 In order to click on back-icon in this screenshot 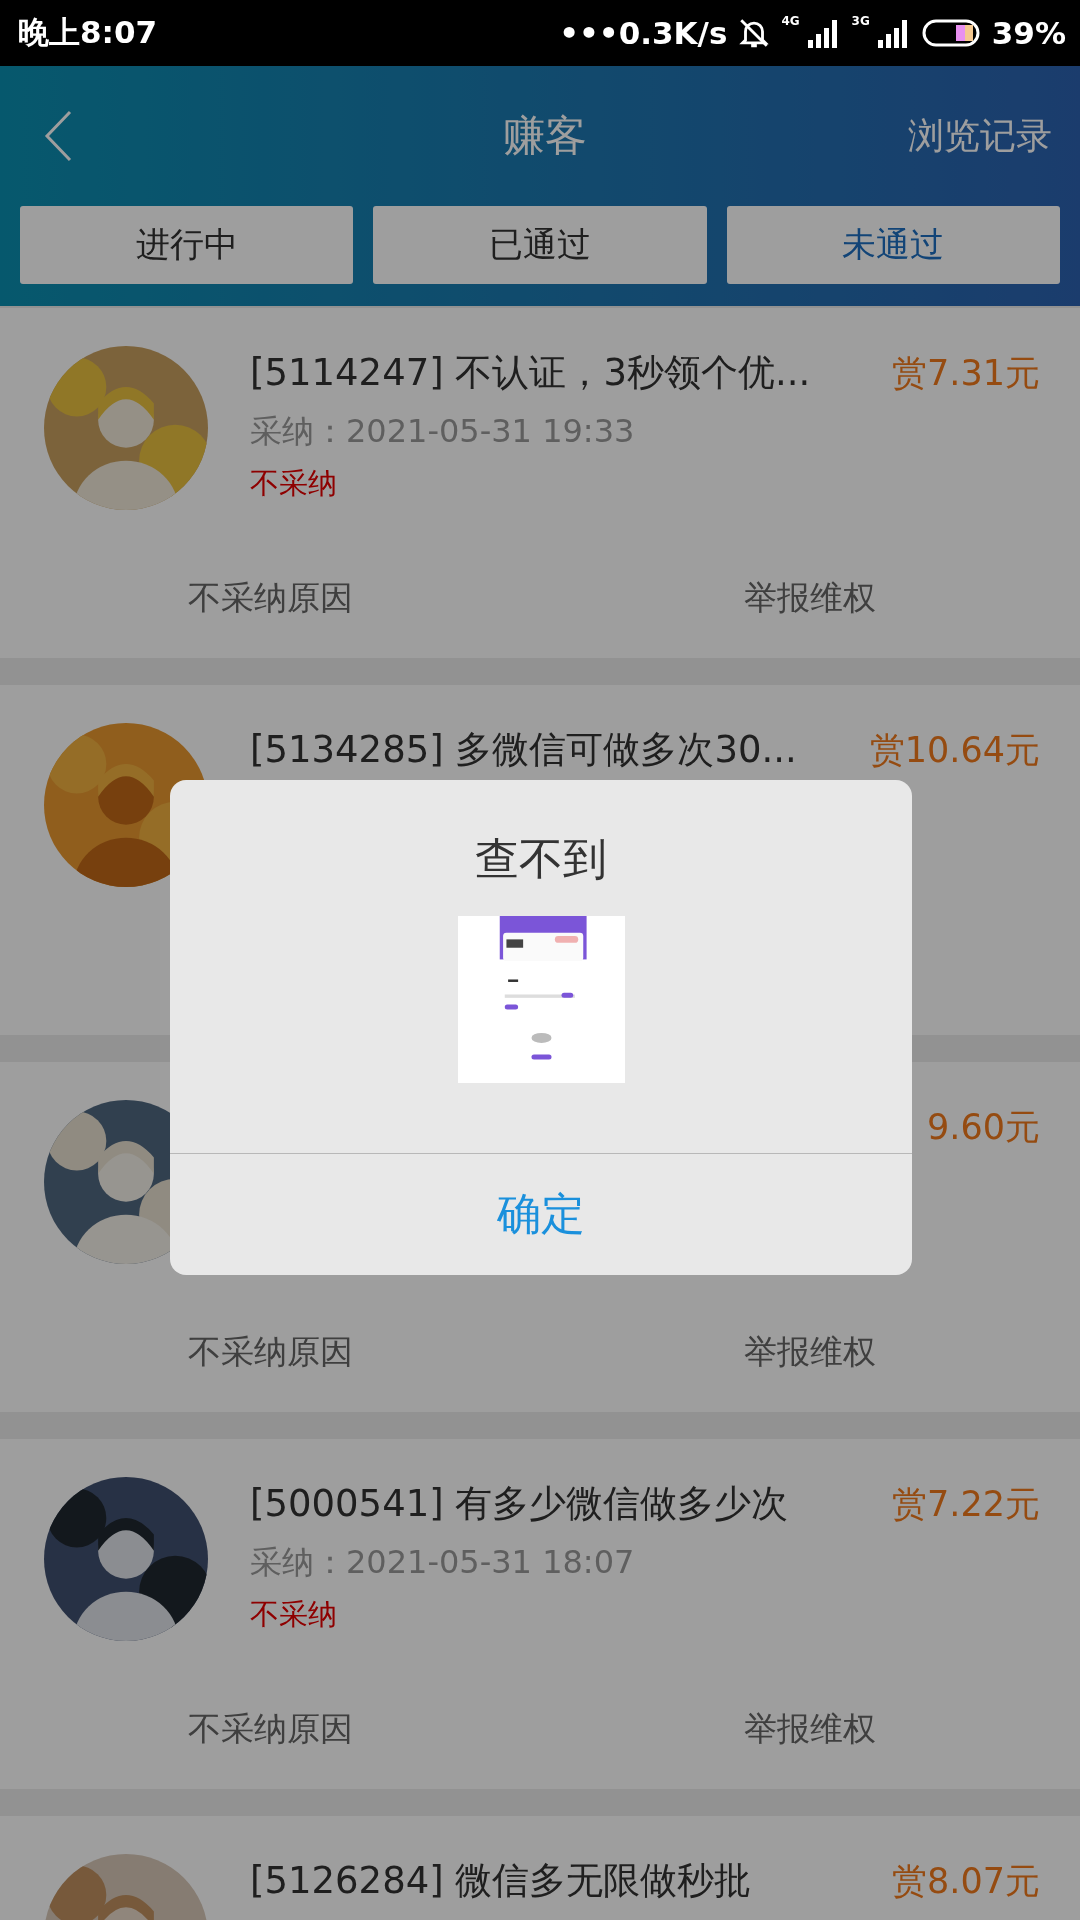, I will do `click(58, 136)`.